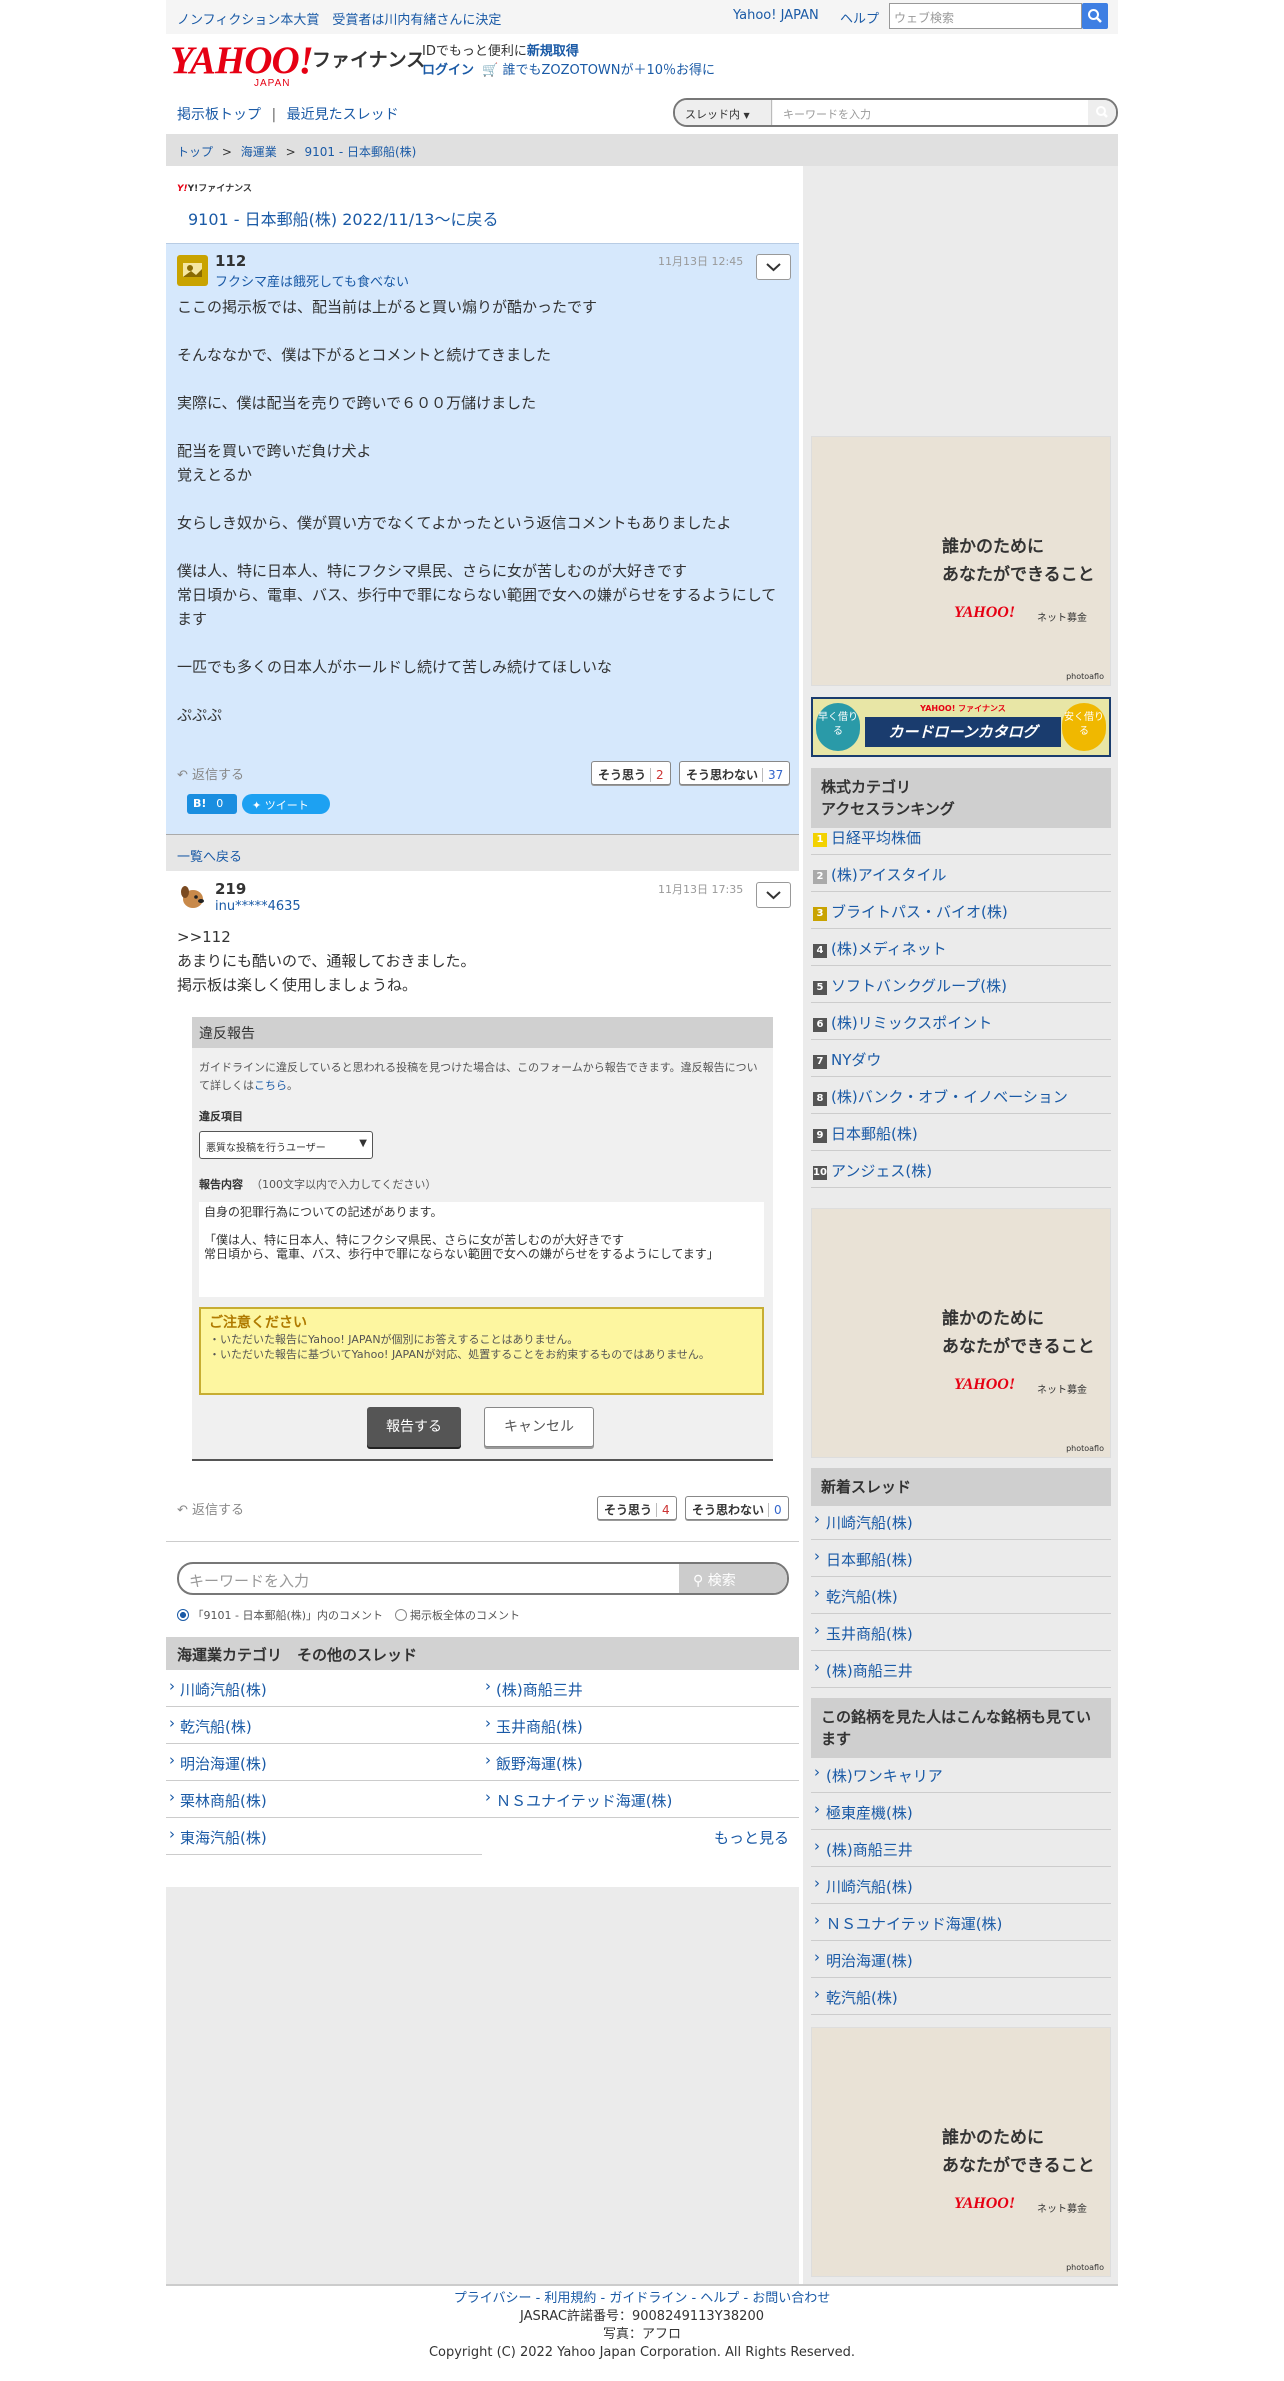  Describe the element at coordinates (223, 1690) in the screenshot. I see `category-thread-link: 川崎汽船(株)` at that location.